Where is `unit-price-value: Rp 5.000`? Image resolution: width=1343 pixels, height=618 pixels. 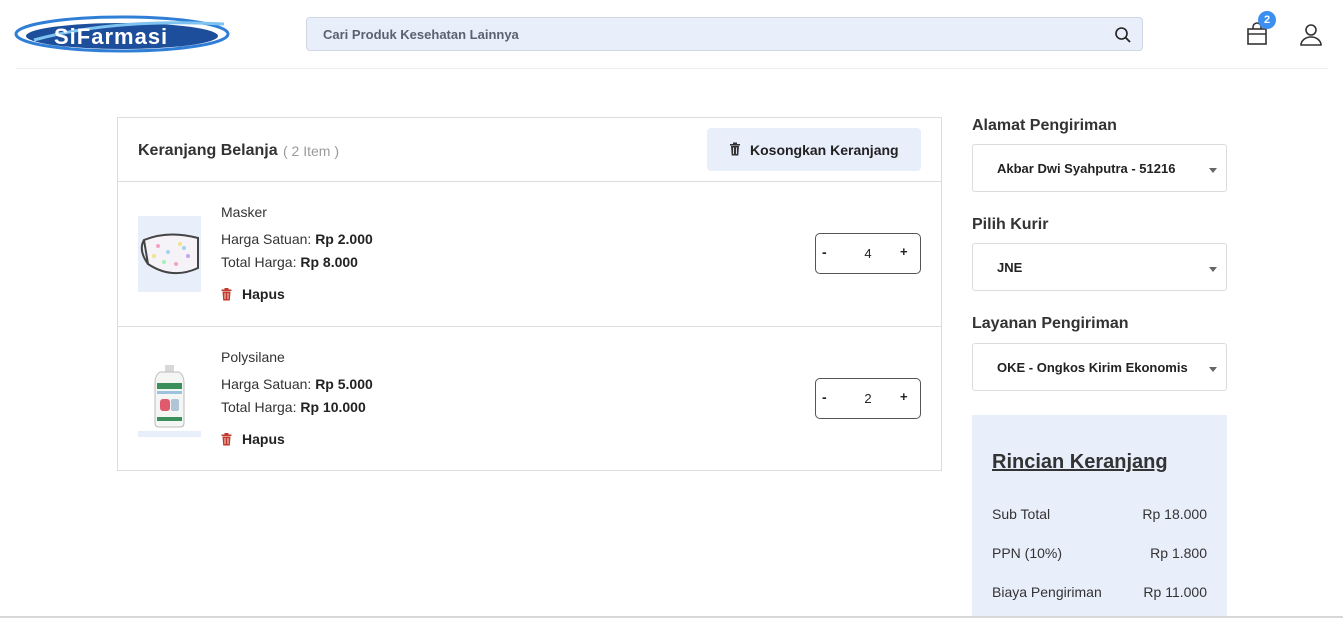 unit-price-value: Rp 5.000 is located at coordinates (344, 384).